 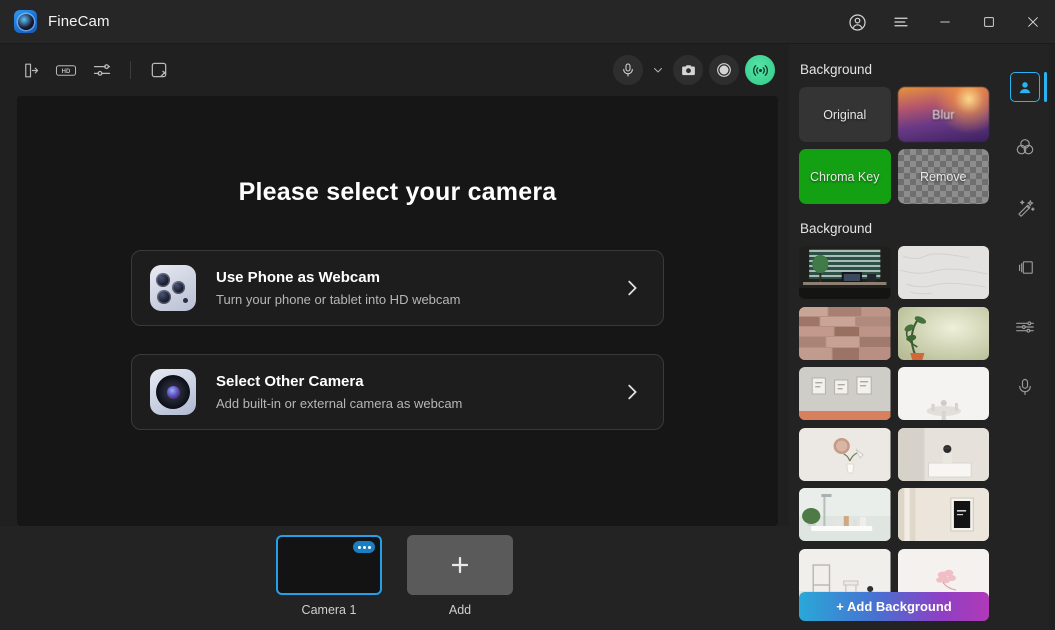 I want to click on svg-text: HD, so click(x=66, y=71).